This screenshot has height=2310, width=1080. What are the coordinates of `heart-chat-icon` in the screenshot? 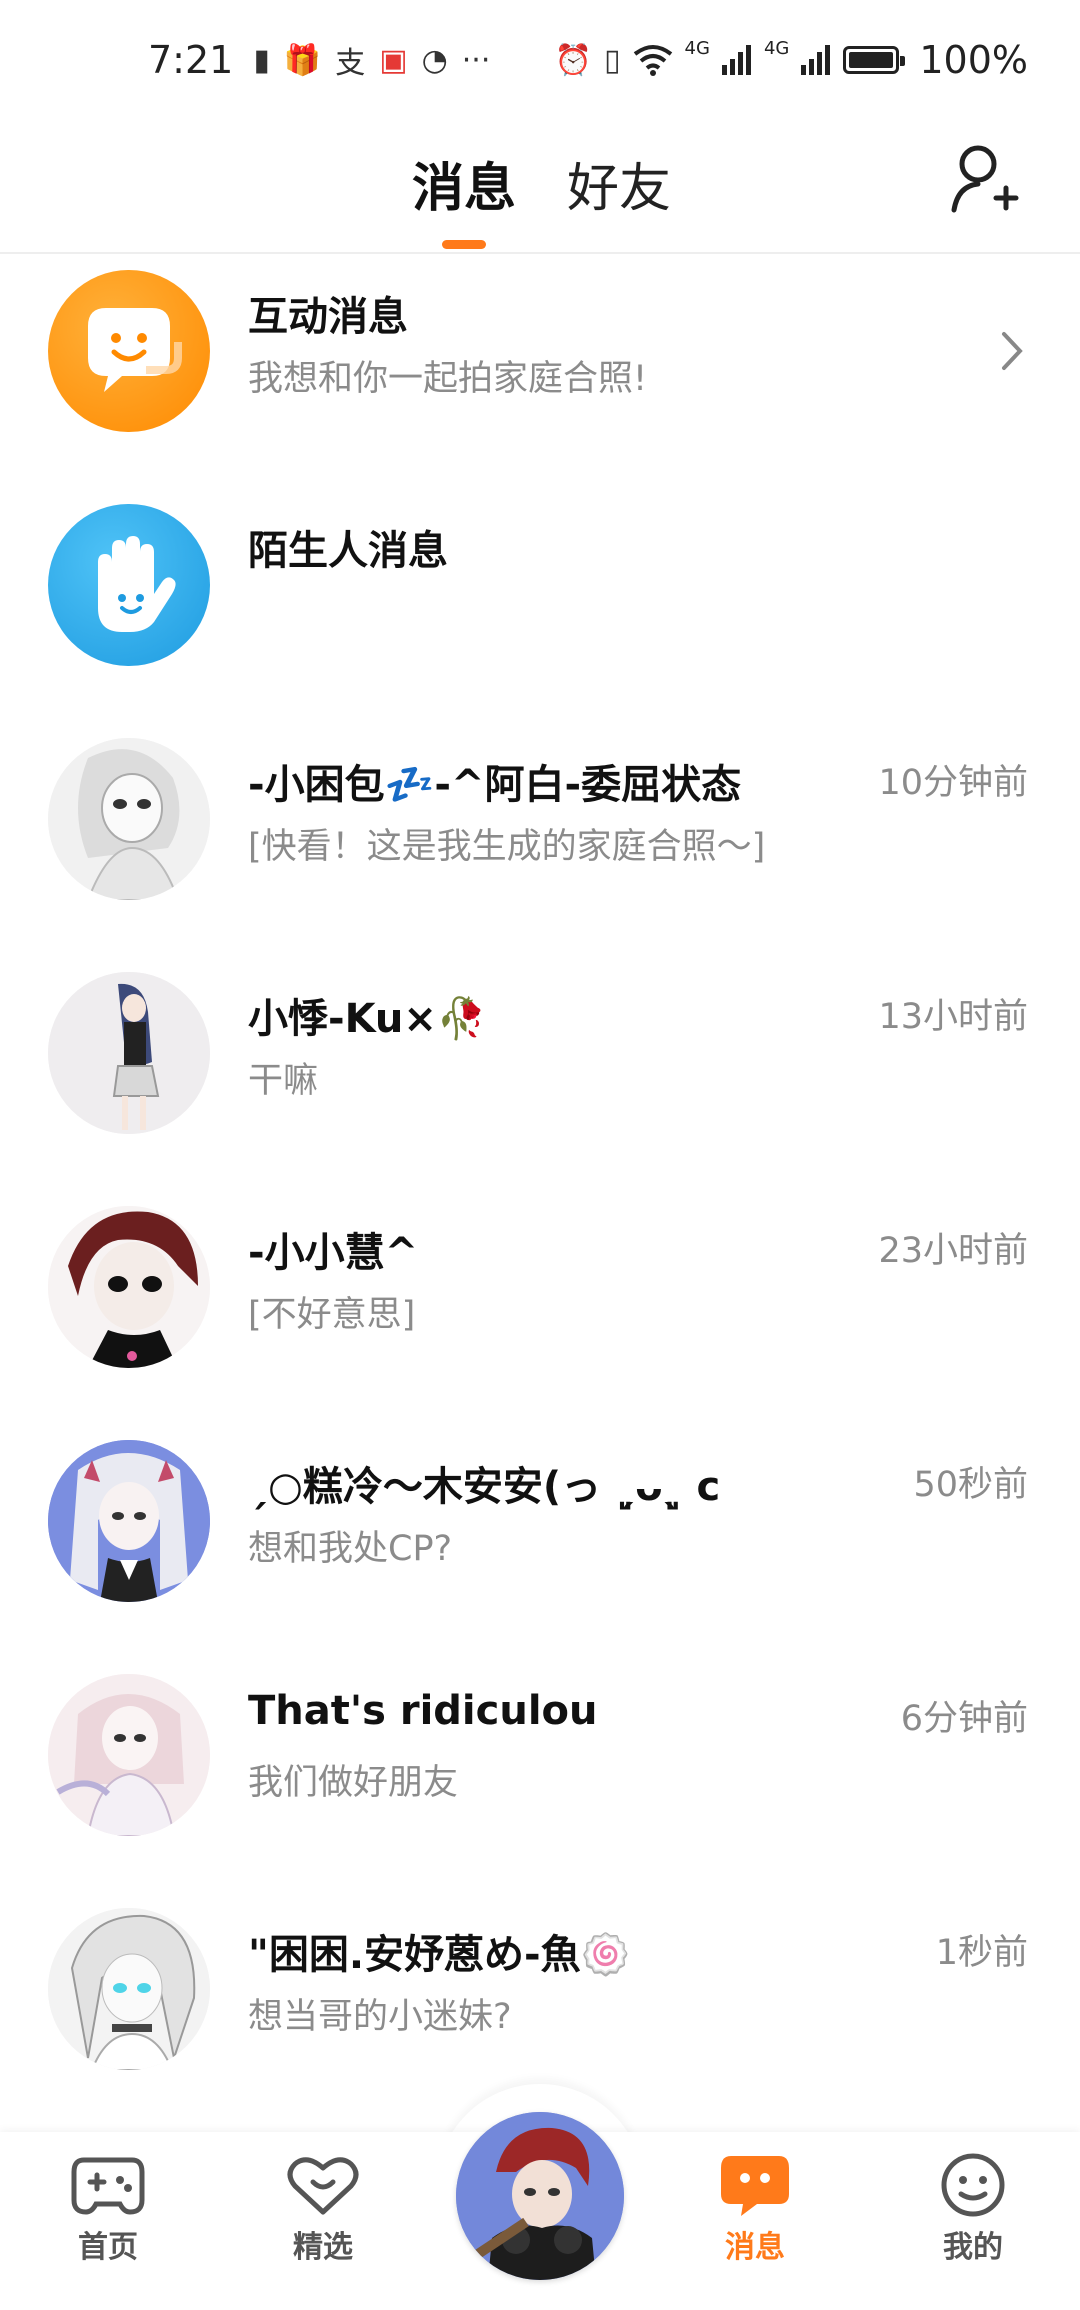 It's located at (323, 2186).